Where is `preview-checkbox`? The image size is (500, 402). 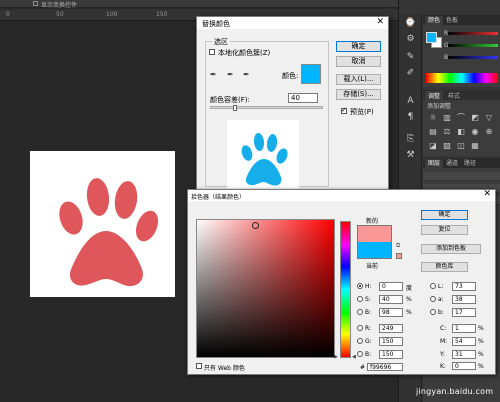 preview-checkbox is located at coordinates (344, 110).